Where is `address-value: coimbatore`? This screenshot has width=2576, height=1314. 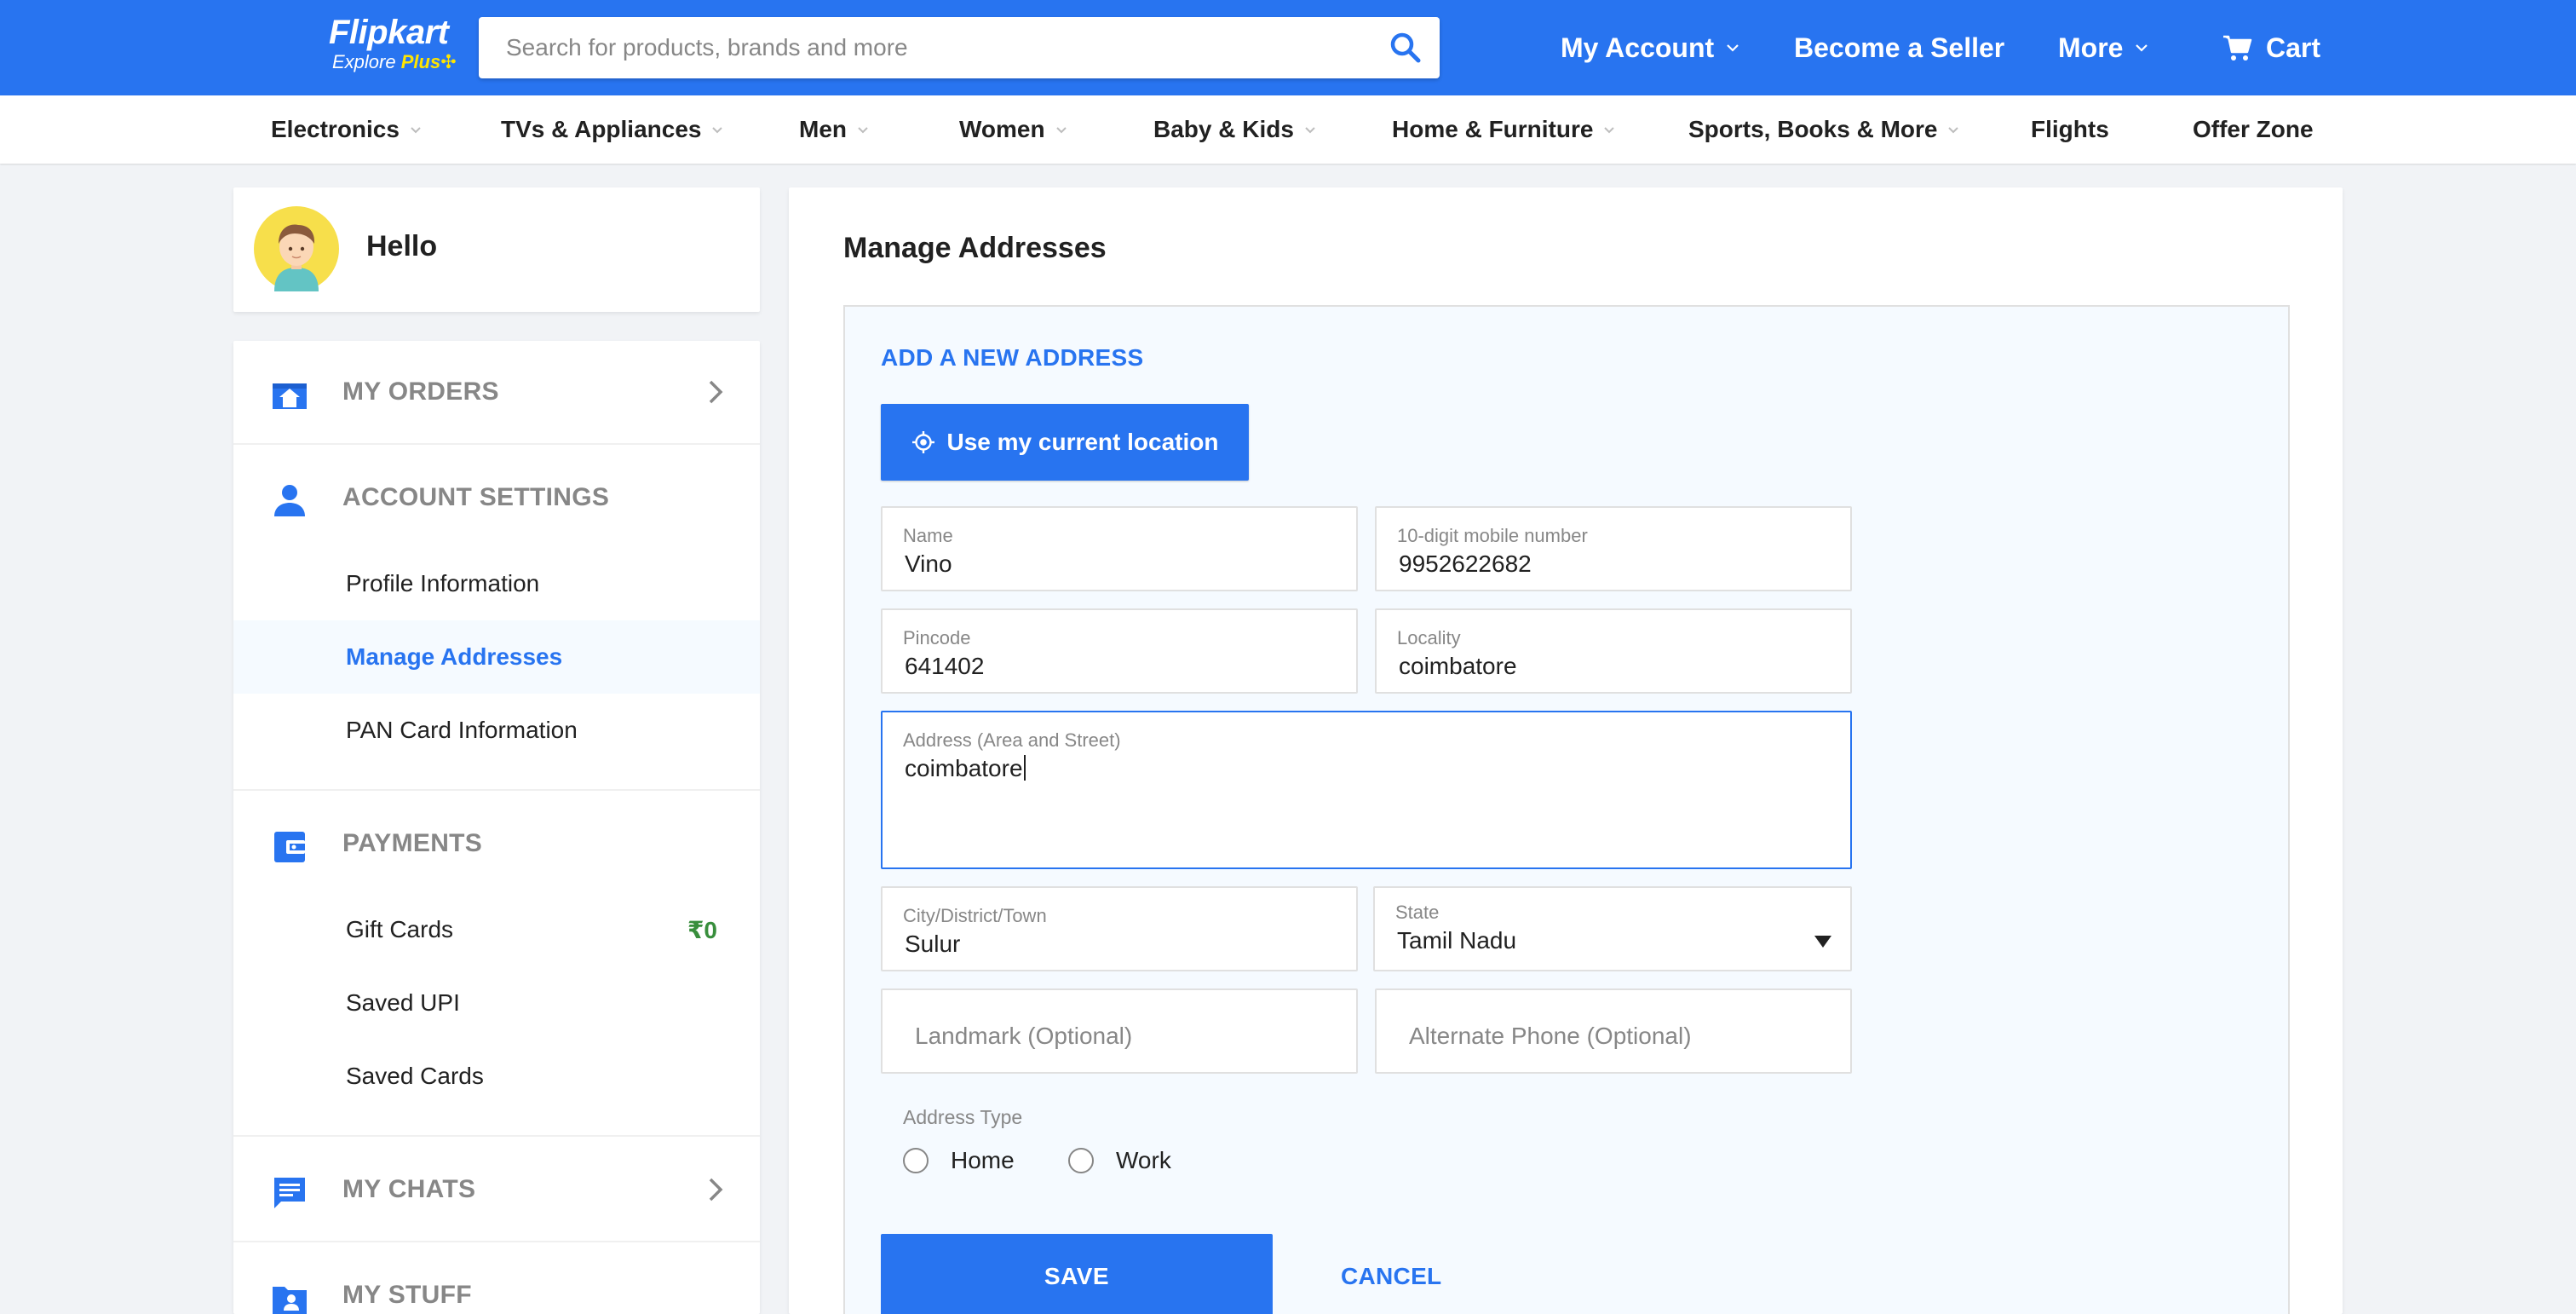
address-value: coimbatore is located at coordinates (964, 768).